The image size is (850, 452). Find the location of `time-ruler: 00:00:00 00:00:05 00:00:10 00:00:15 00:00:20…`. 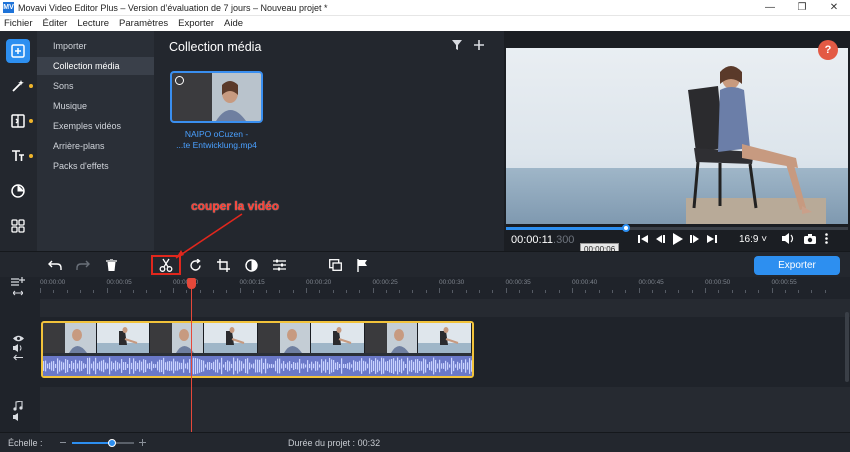

time-ruler: 00:00:00 00:00:05 00:00:10 00:00:15 00:00:20… is located at coordinates (445, 285).